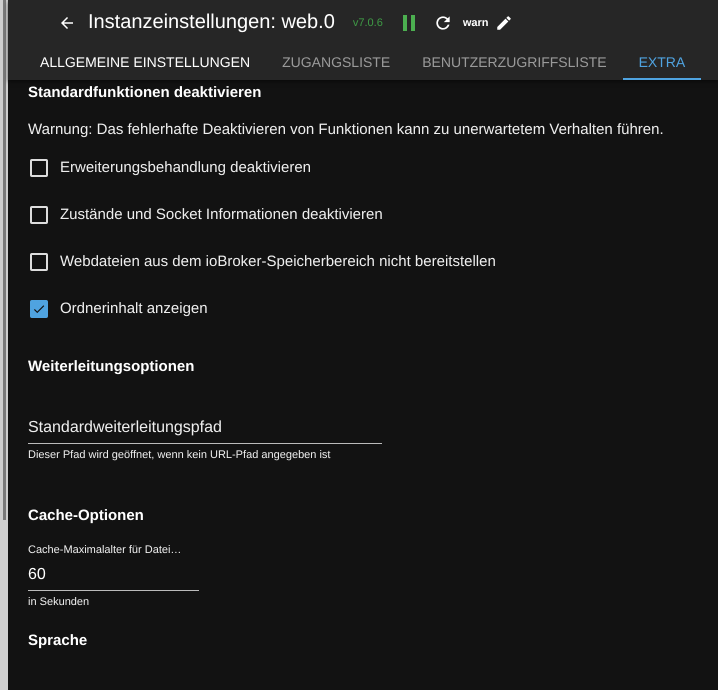  Describe the element at coordinates (86, 515) in the screenshot. I see `section-heading: Cache-Optionen` at that location.